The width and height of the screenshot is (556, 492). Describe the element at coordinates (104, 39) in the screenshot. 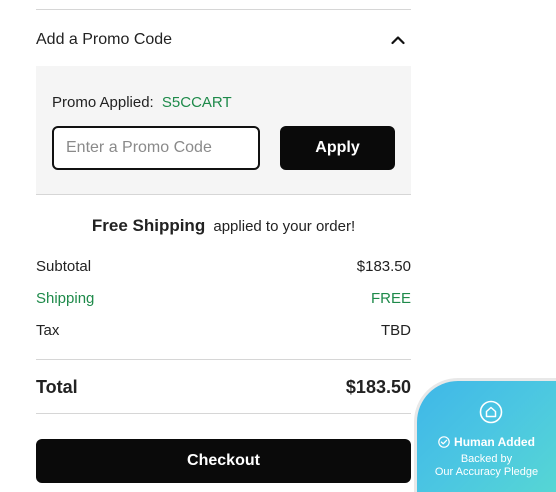

I see `promo-code-title: Add a Promo Code` at that location.